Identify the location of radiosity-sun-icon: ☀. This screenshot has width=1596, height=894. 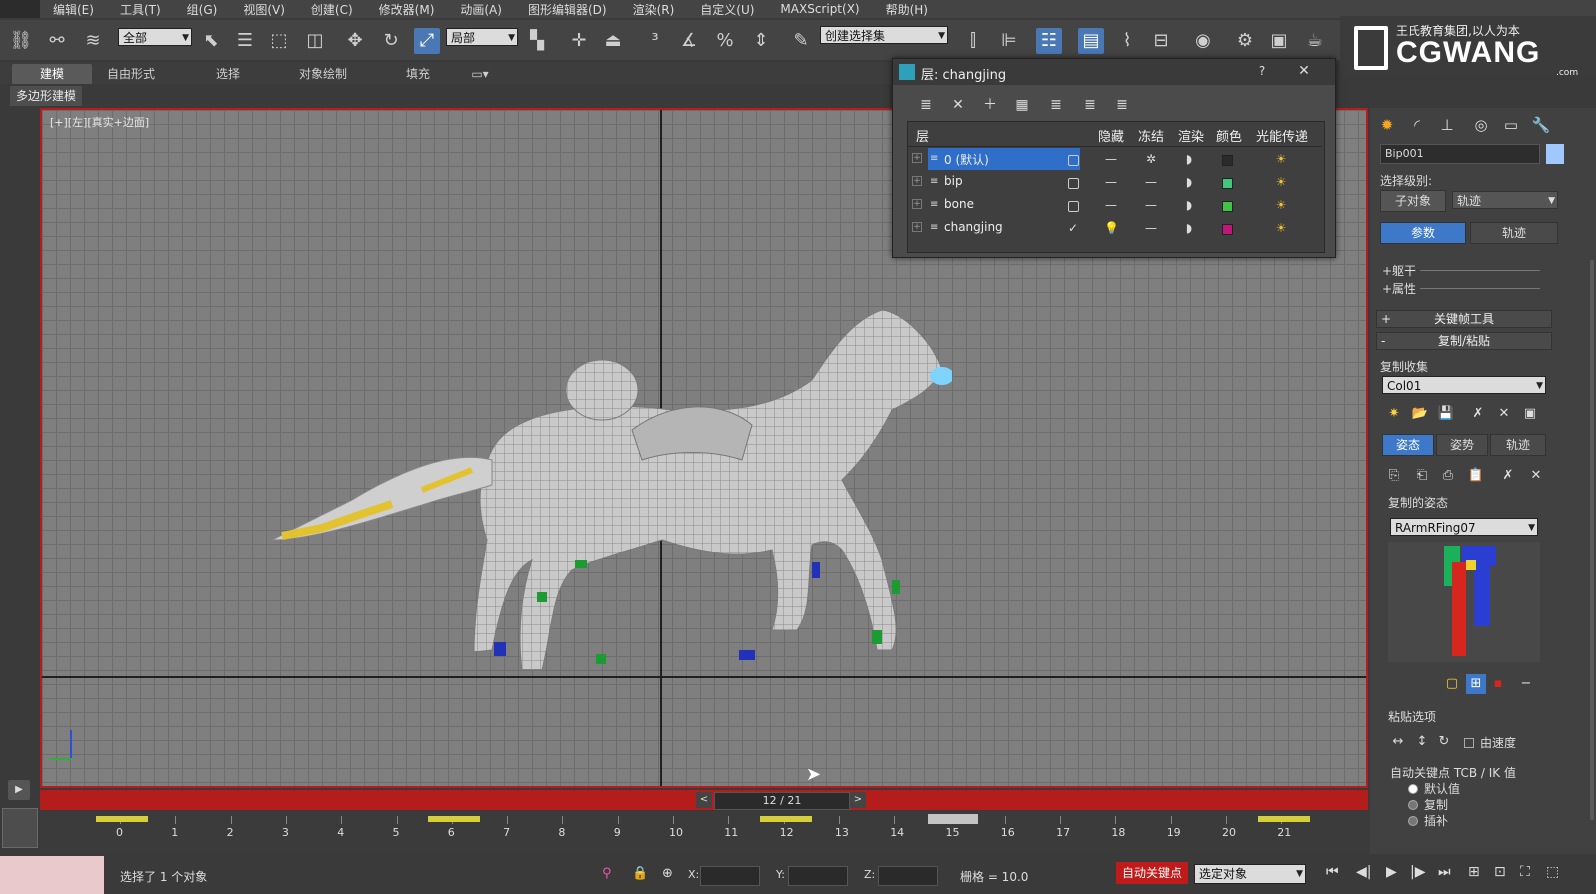
(1281, 228).